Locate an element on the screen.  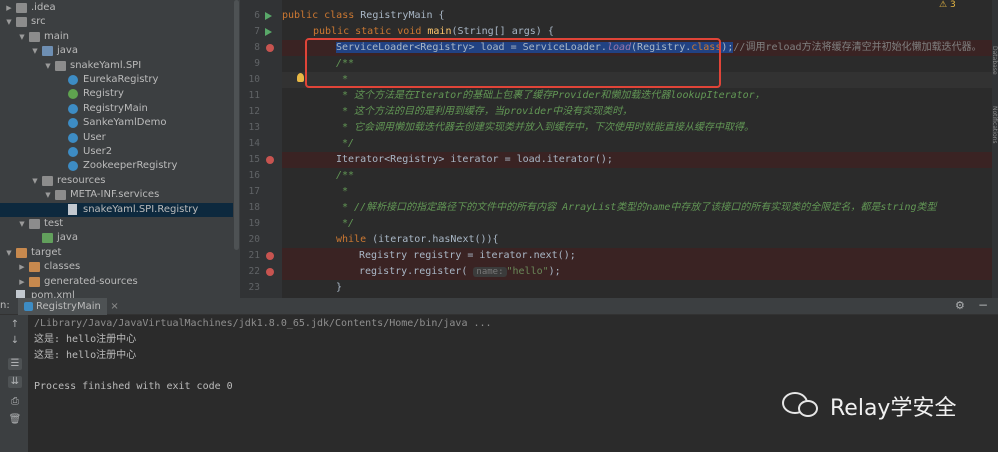
code-line-21: Registry registry = iterator.next(); is located at coordinates (637, 256).